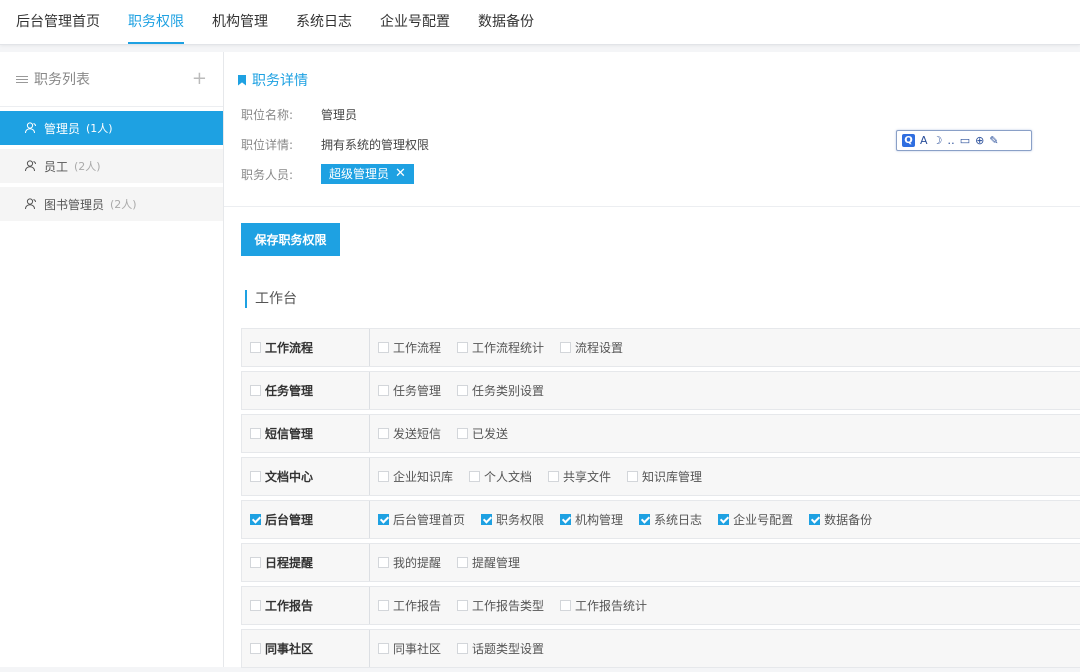 The height and width of the screenshot is (672, 1080). I want to click on permission-item: 企业号配置, so click(755, 519).